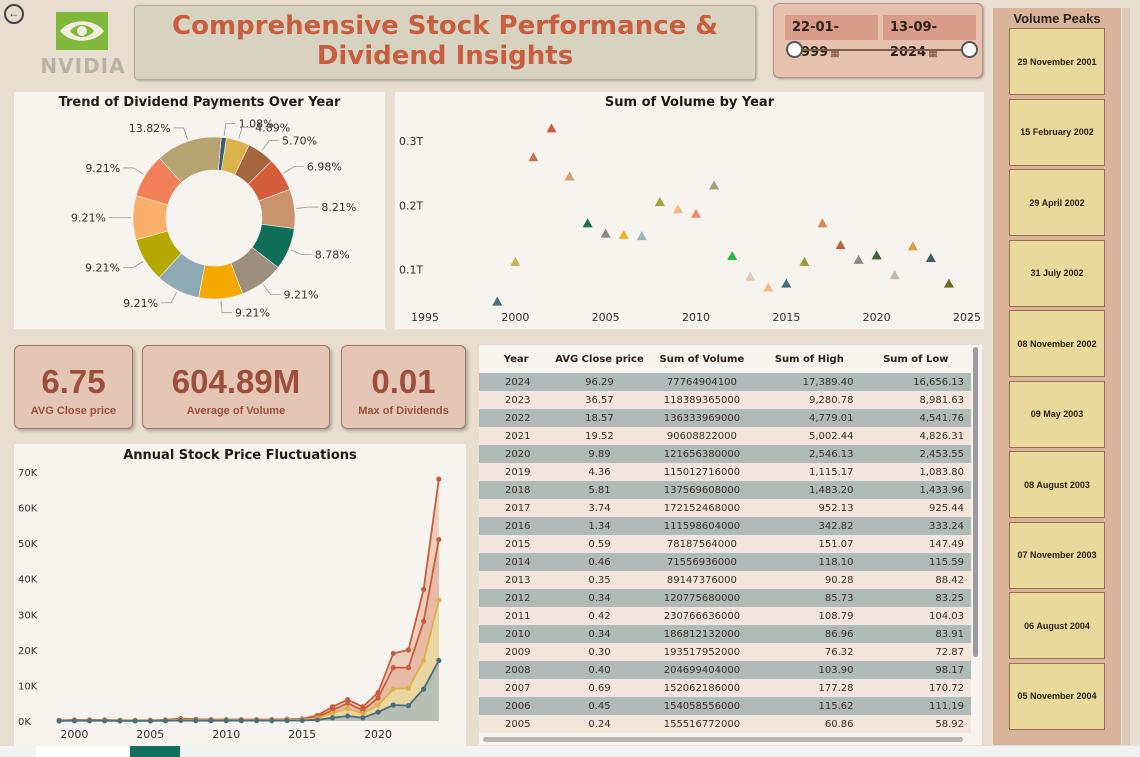 Image resolution: width=1140 pixels, height=757 pixels. What do you see at coordinates (249, 600) in the screenshot?
I see `area-series-line` at bounding box center [249, 600].